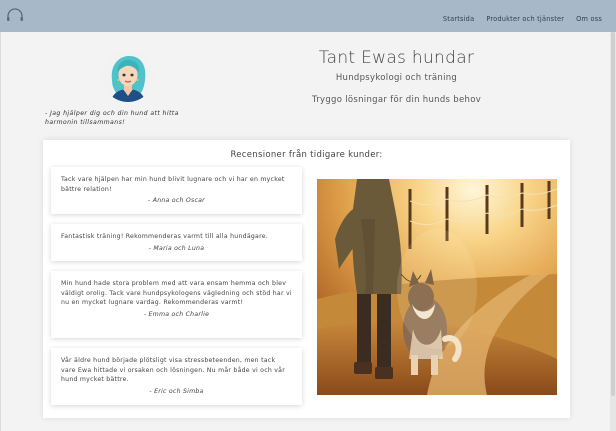 The height and width of the screenshot is (431, 616). Describe the element at coordinates (306, 155) in the screenshot. I see `reviews-heading: Recensioner från tidigare kunder:` at that location.